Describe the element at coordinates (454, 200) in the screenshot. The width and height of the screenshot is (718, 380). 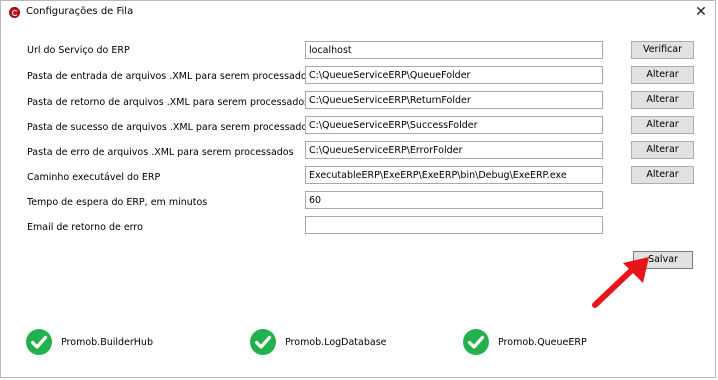
I see `wait-time-input` at that location.